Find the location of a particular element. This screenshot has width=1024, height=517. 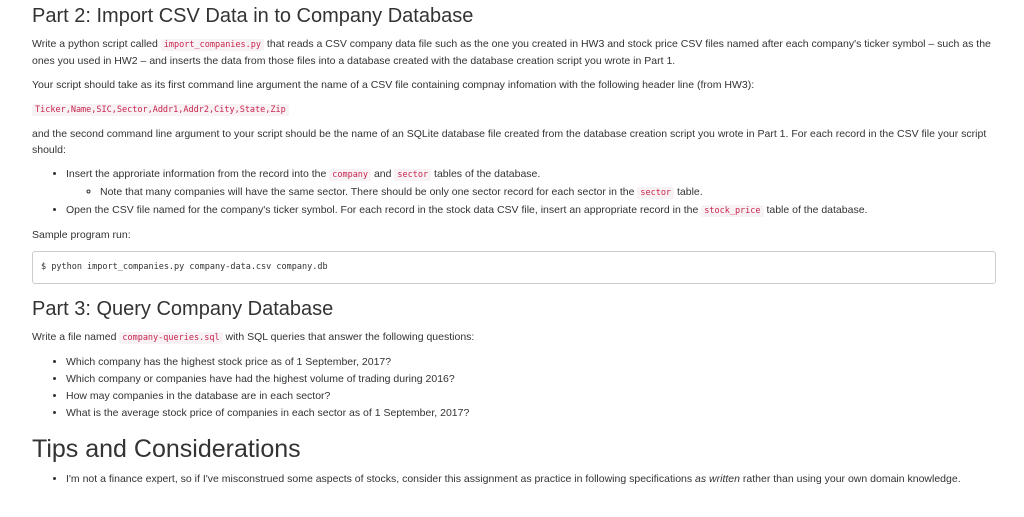

emphasis-text: as written is located at coordinates (717, 479).